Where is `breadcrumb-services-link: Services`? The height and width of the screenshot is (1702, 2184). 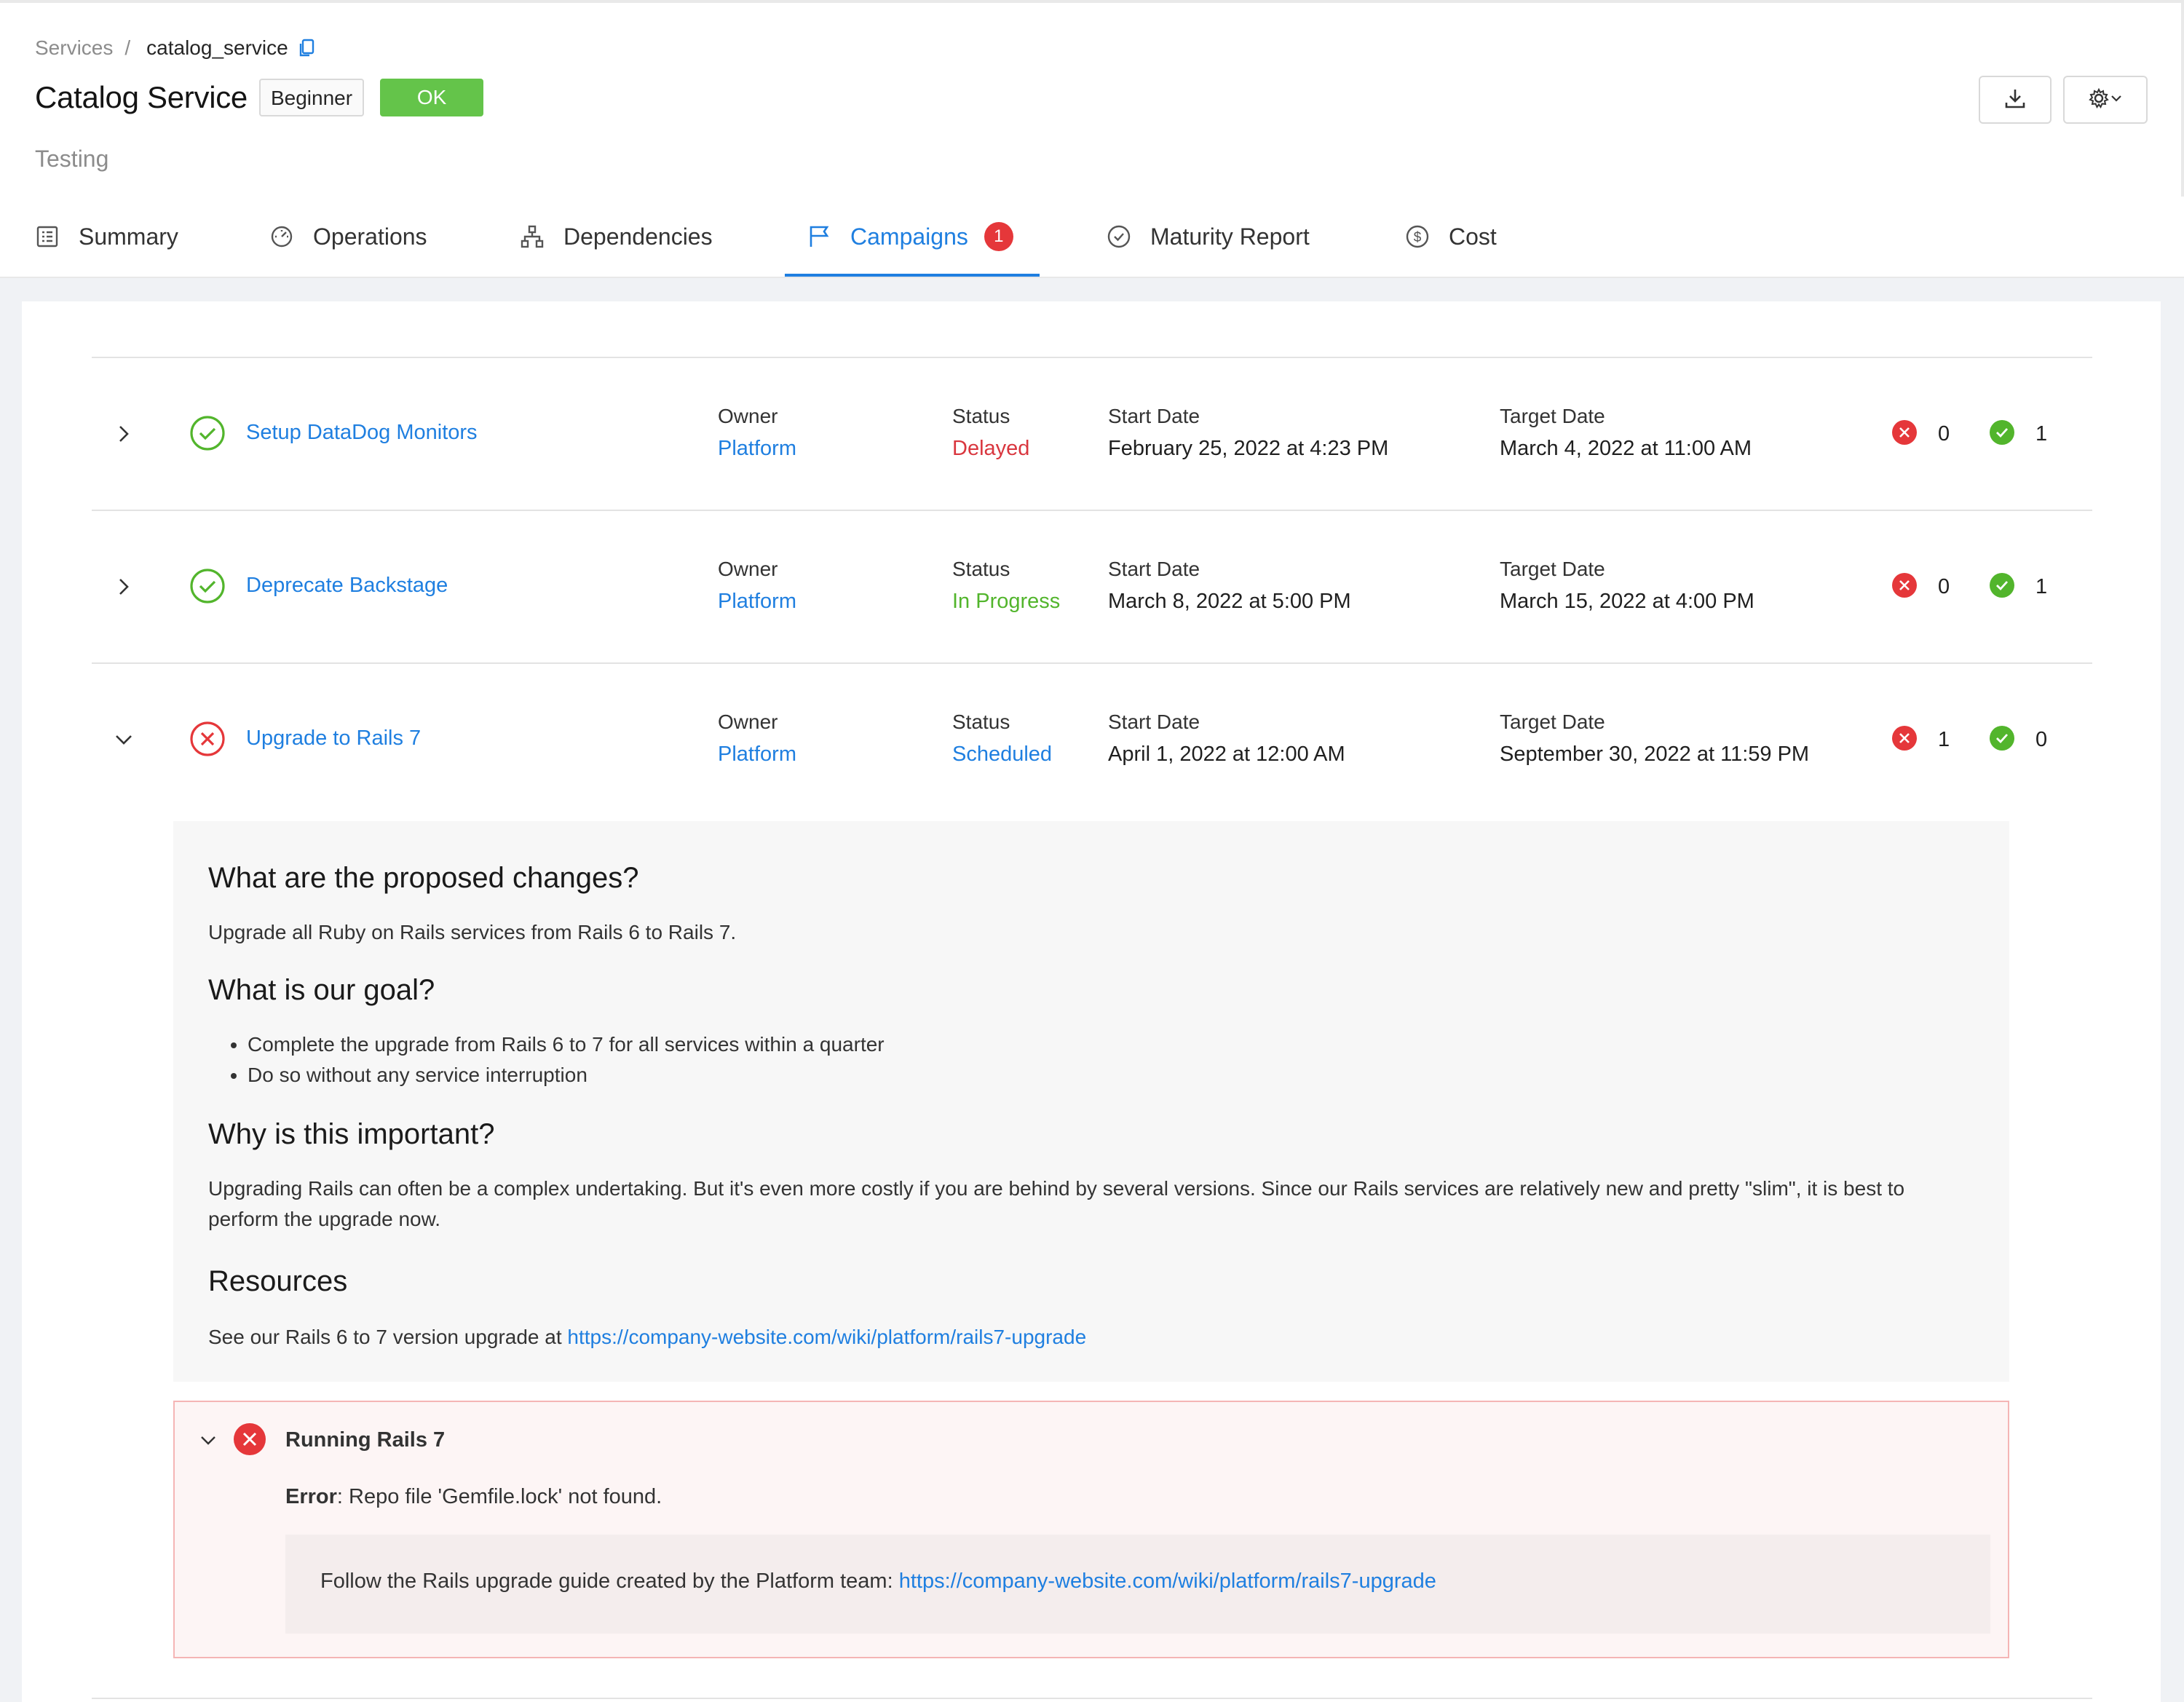 breadcrumb-services-link: Services is located at coordinates (74, 48).